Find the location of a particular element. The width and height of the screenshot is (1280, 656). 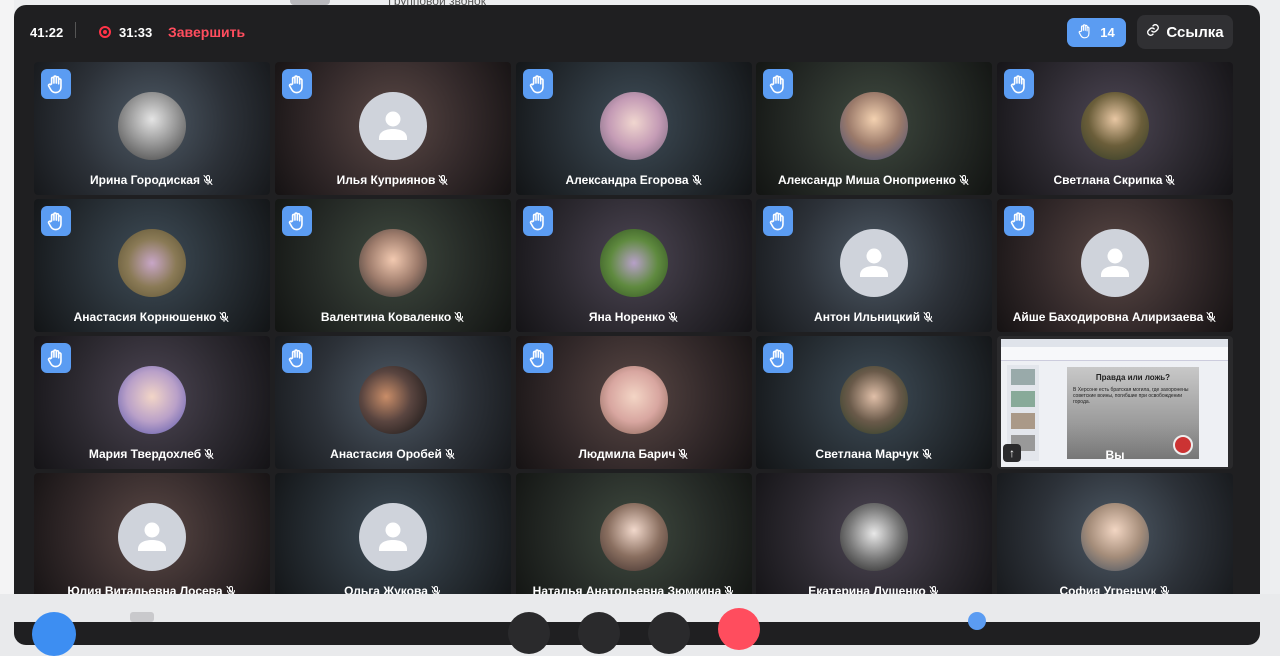

participant-tile: Айше Баходировна Алиризаева is located at coordinates (1115, 265).